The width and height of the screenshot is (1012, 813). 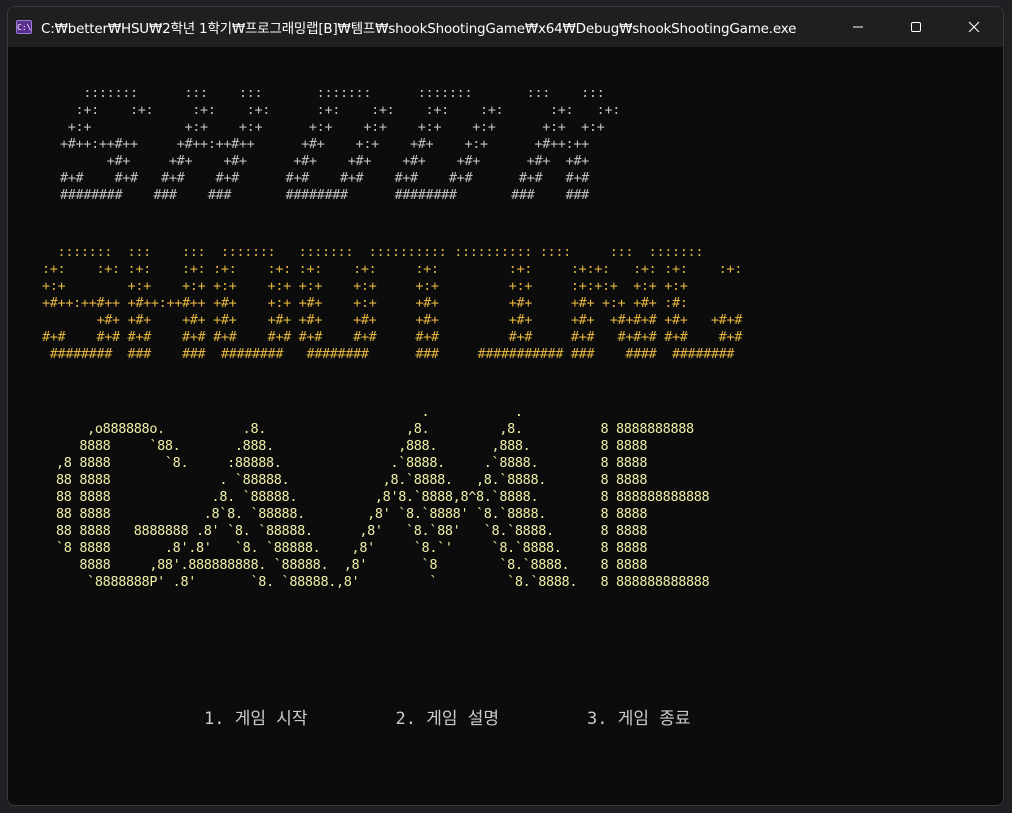 I want to click on minimize-icon, so click(x=858, y=27).